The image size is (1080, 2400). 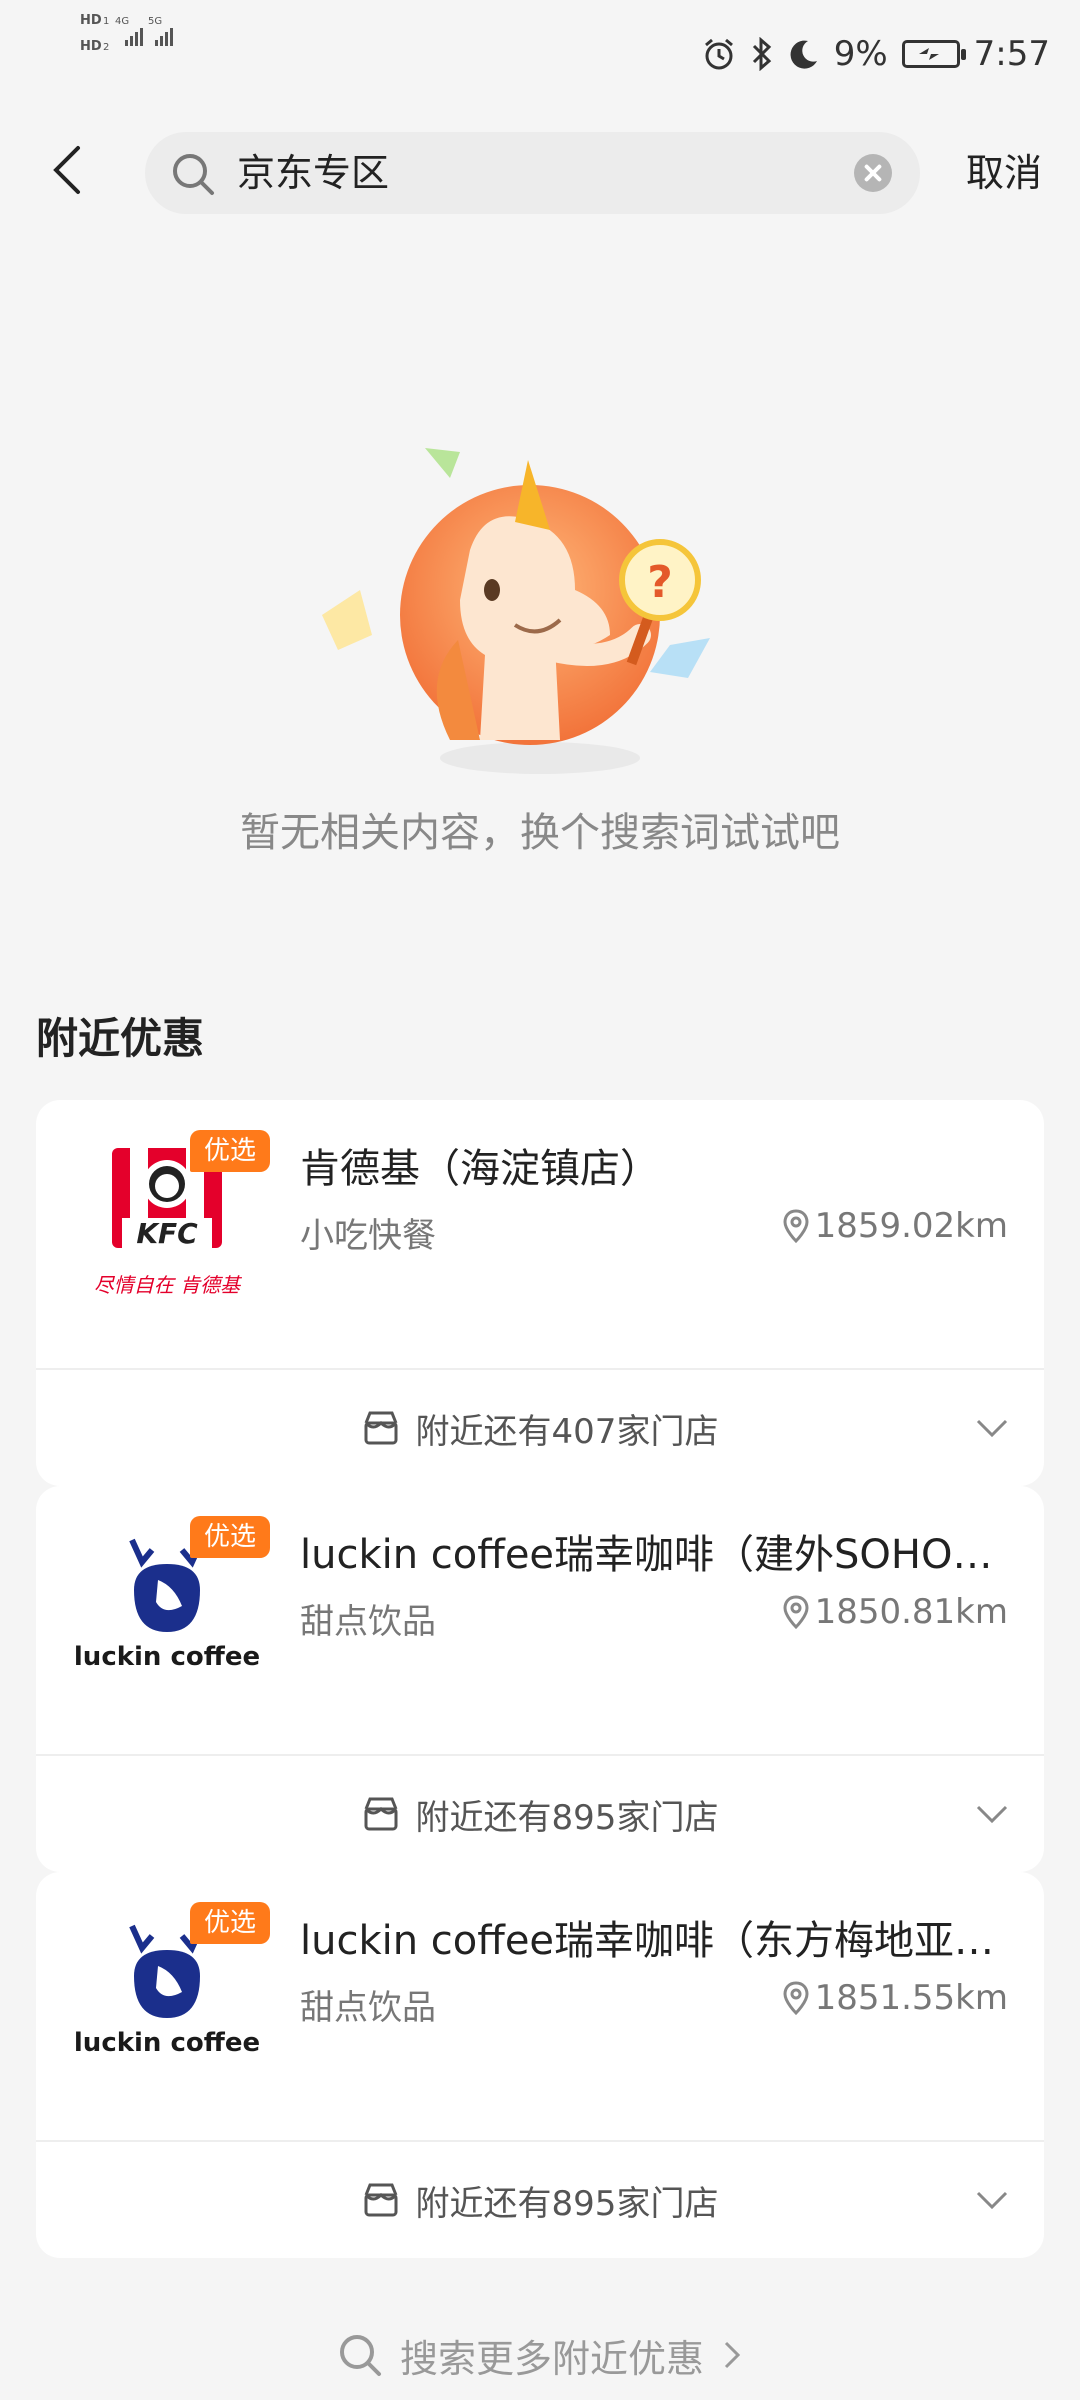 What do you see at coordinates (540, 833) in the screenshot?
I see `empty-message: 暂无相关内容，换个搜索词试试吧` at bounding box center [540, 833].